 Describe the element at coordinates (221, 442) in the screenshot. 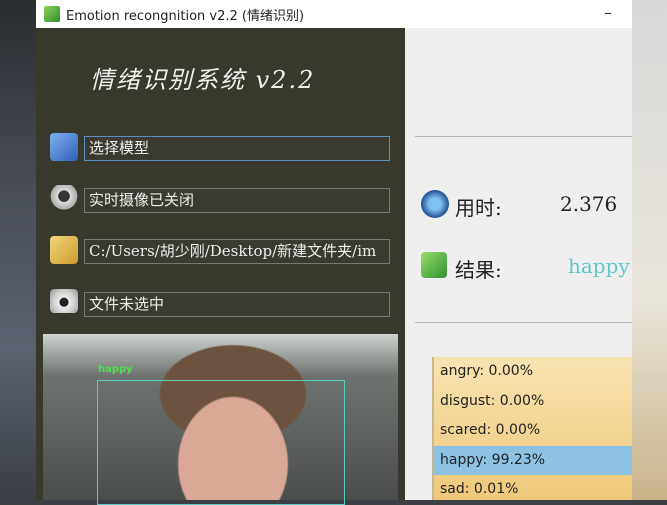

I see `face-bounding-box` at that location.